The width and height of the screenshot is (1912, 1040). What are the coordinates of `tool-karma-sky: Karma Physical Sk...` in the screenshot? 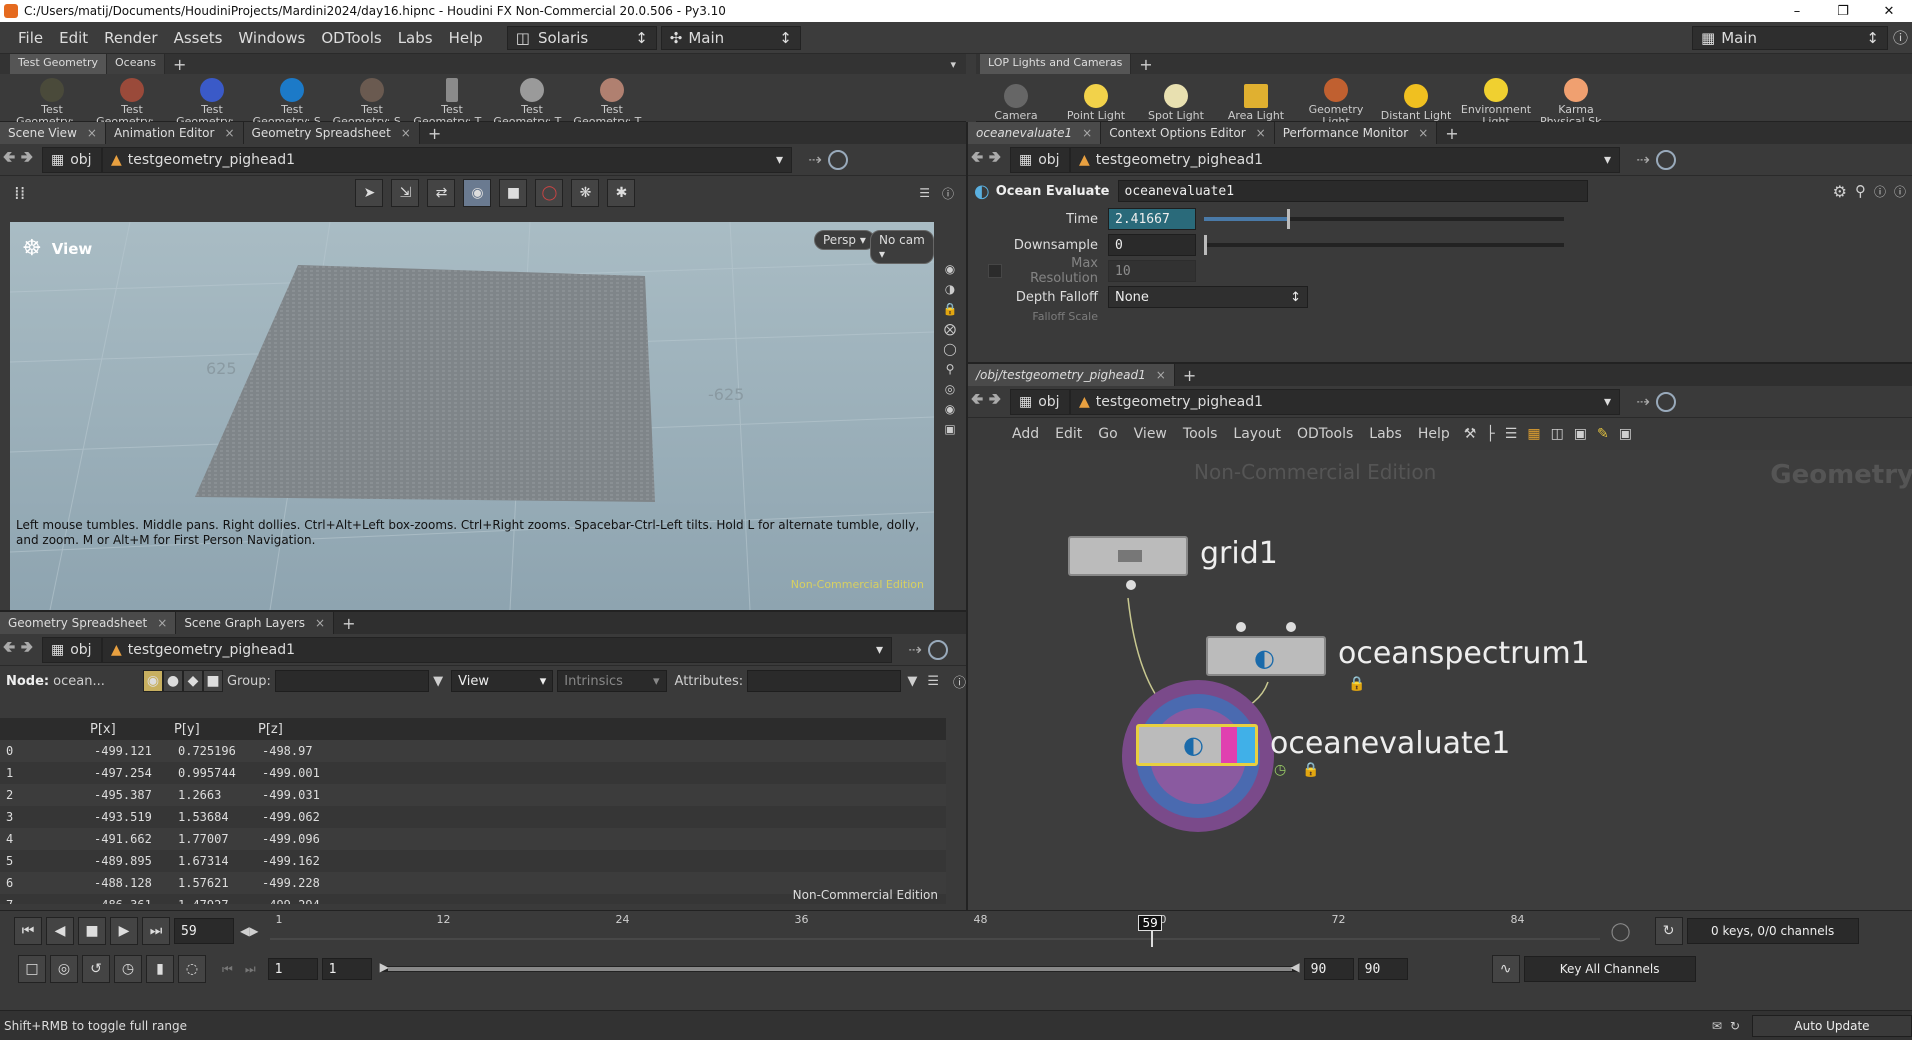 It's located at (1576, 103).